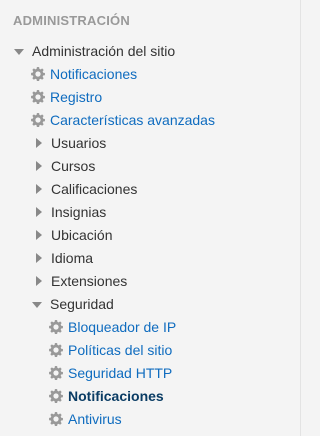 This screenshot has height=436, width=320. I want to click on tree-root-site-administration: Administración del sitio, so click(94, 51).